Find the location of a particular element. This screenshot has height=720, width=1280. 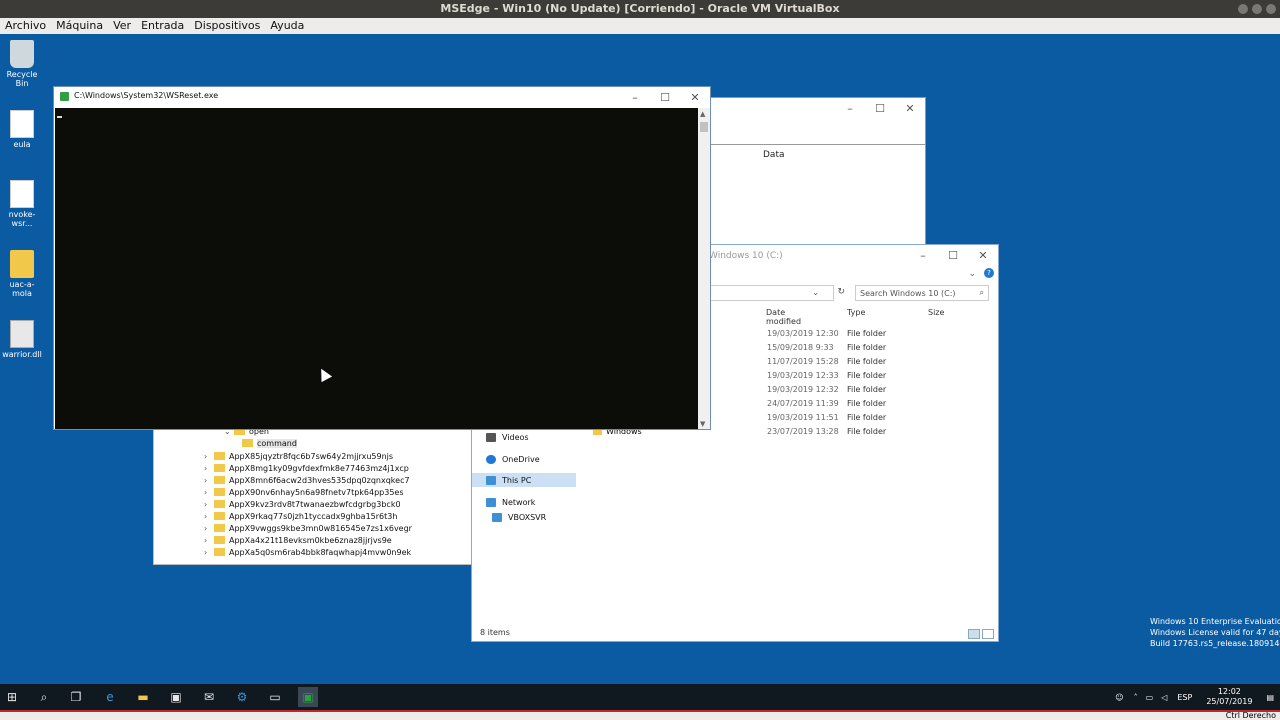

start-icon: ⊞ is located at coordinates (12, 697).